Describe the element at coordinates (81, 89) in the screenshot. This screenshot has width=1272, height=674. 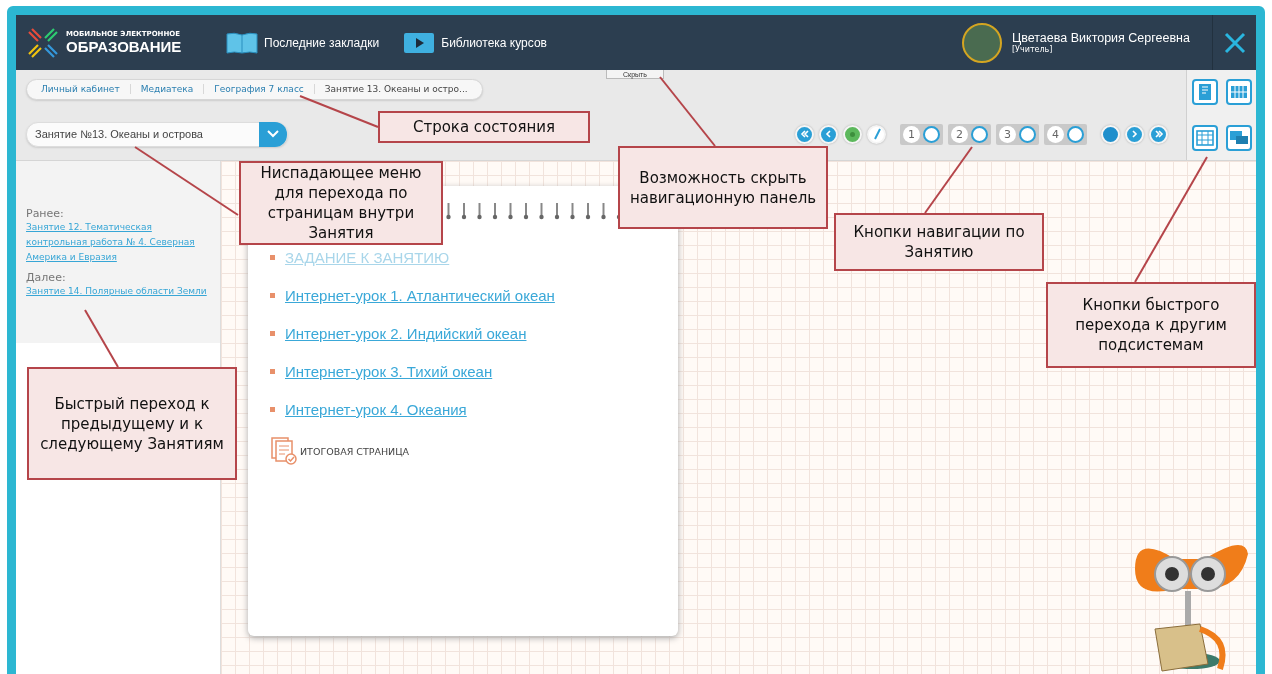
I see `breadcrumb-link: Личный кабинет` at that location.